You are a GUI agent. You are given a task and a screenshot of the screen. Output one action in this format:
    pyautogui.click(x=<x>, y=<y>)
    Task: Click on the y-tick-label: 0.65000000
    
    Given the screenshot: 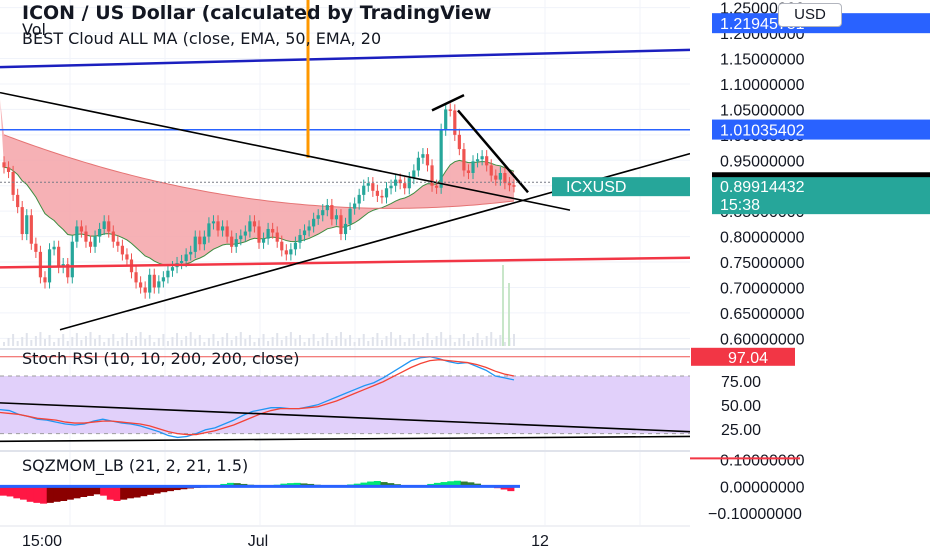 What is the action you would take?
    pyautogui.click(x=762, y=314)
    